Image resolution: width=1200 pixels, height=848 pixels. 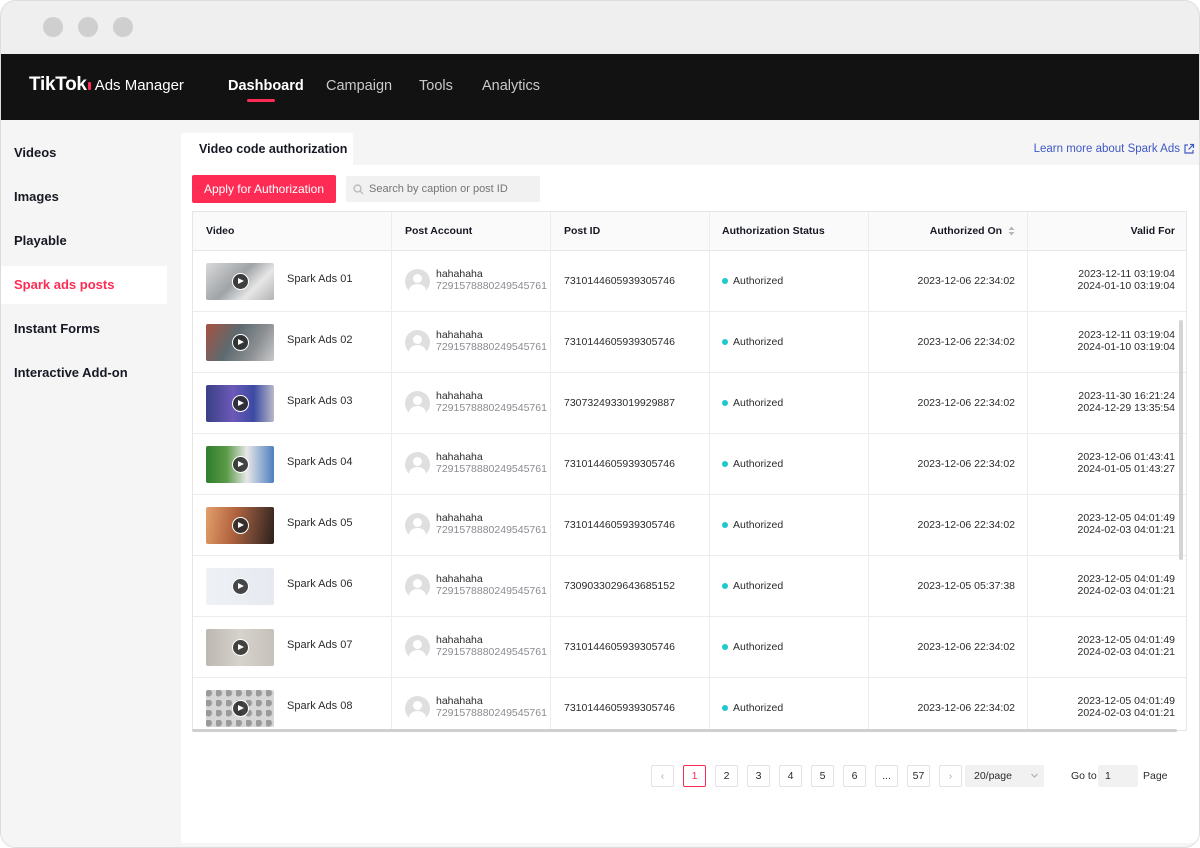 What do you see at coordinates (84, 197) in the screenshot?
I see `sidebar-item-images: Images` at bounding box center [84, 197].